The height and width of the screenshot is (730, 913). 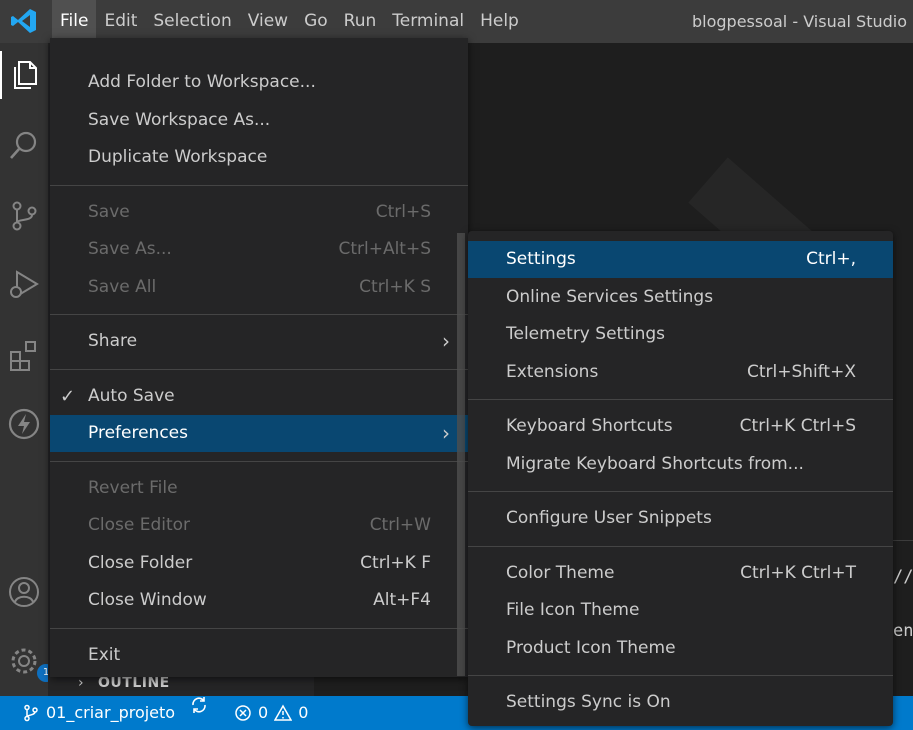 What do you see at coordinates (831, 259) in the screenshot?
I see `keyboard-shortcut: Ctrl+,` at bounding box center [831, 259].